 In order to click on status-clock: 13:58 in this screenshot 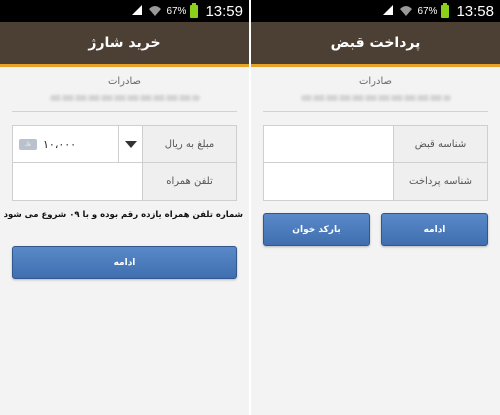, I will do `click(475, 11)`.